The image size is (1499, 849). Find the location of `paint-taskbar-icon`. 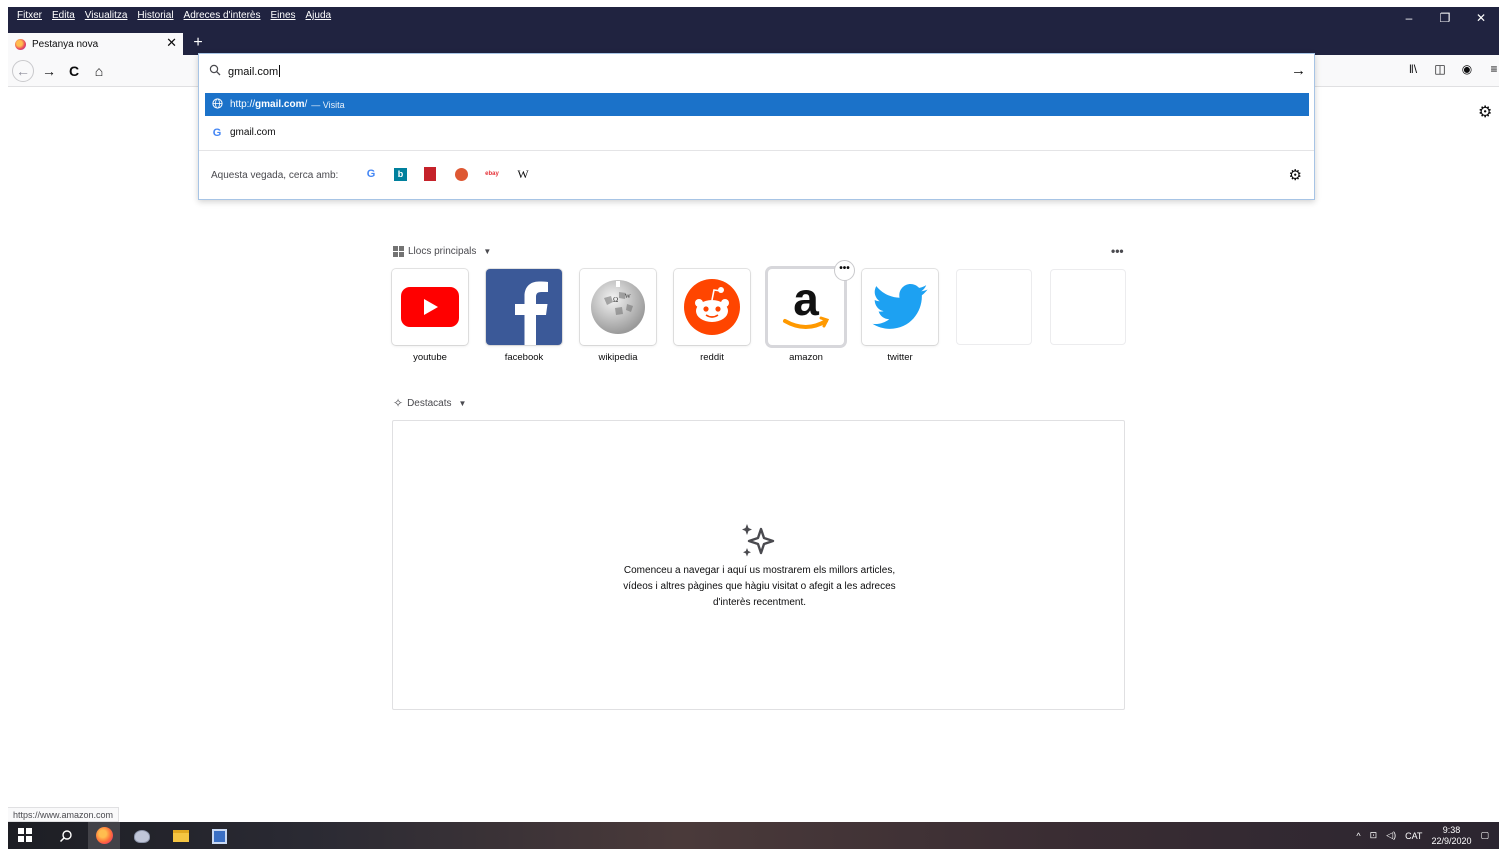

paint-taskbar-icon is located at coordinates (142, 836).